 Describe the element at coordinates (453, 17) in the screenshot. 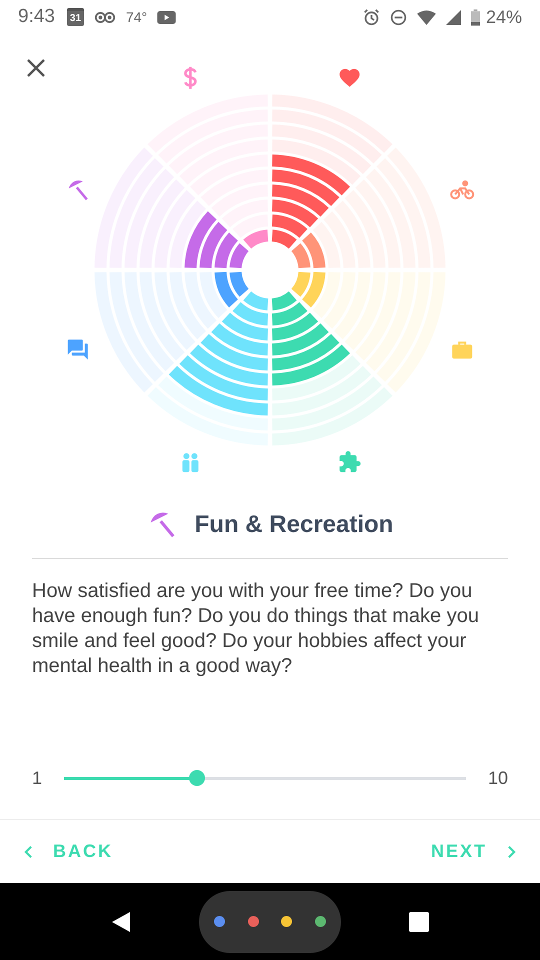

I see `signal-icon` at that location.